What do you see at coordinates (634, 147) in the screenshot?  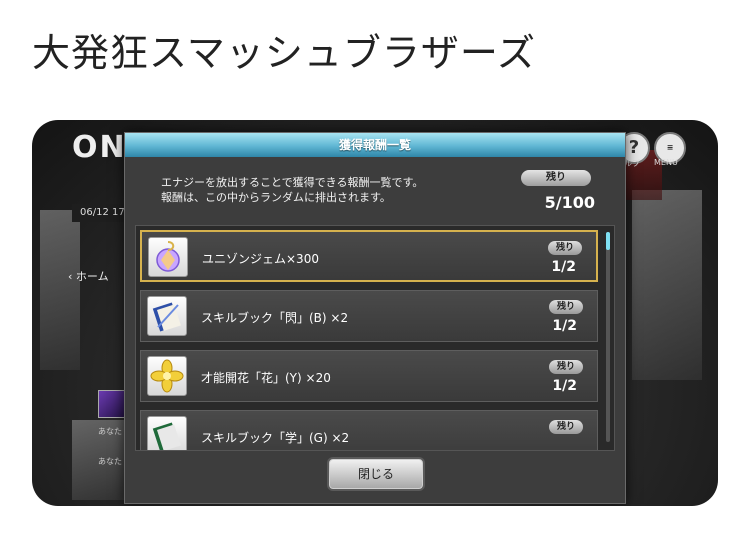 I see `question-icon: ?` at bounding box center [634, 147].